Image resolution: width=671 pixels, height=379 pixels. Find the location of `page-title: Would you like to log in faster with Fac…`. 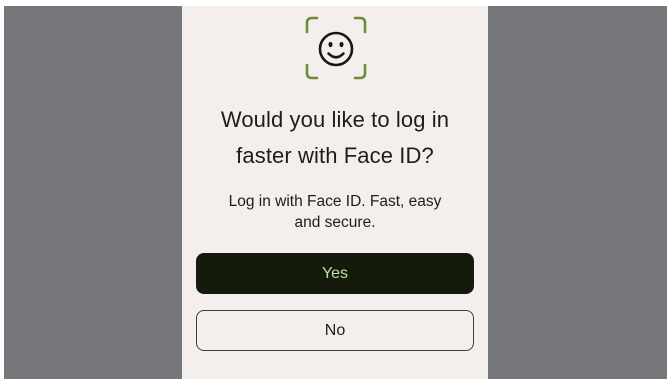

page-title: Would you like to log in faster with Fac… is located at coordinates (335, 138).